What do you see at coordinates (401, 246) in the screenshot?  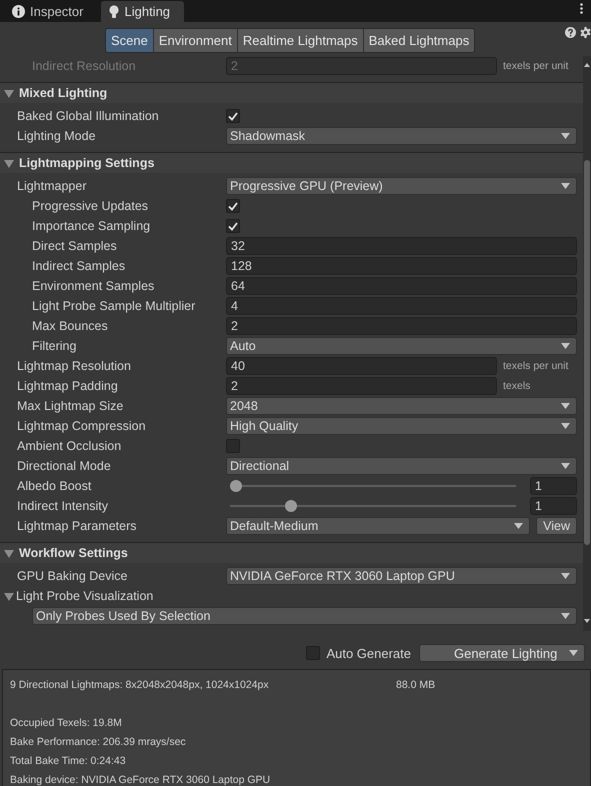 I see `number-field: 32` at bounding box center [401, 246].